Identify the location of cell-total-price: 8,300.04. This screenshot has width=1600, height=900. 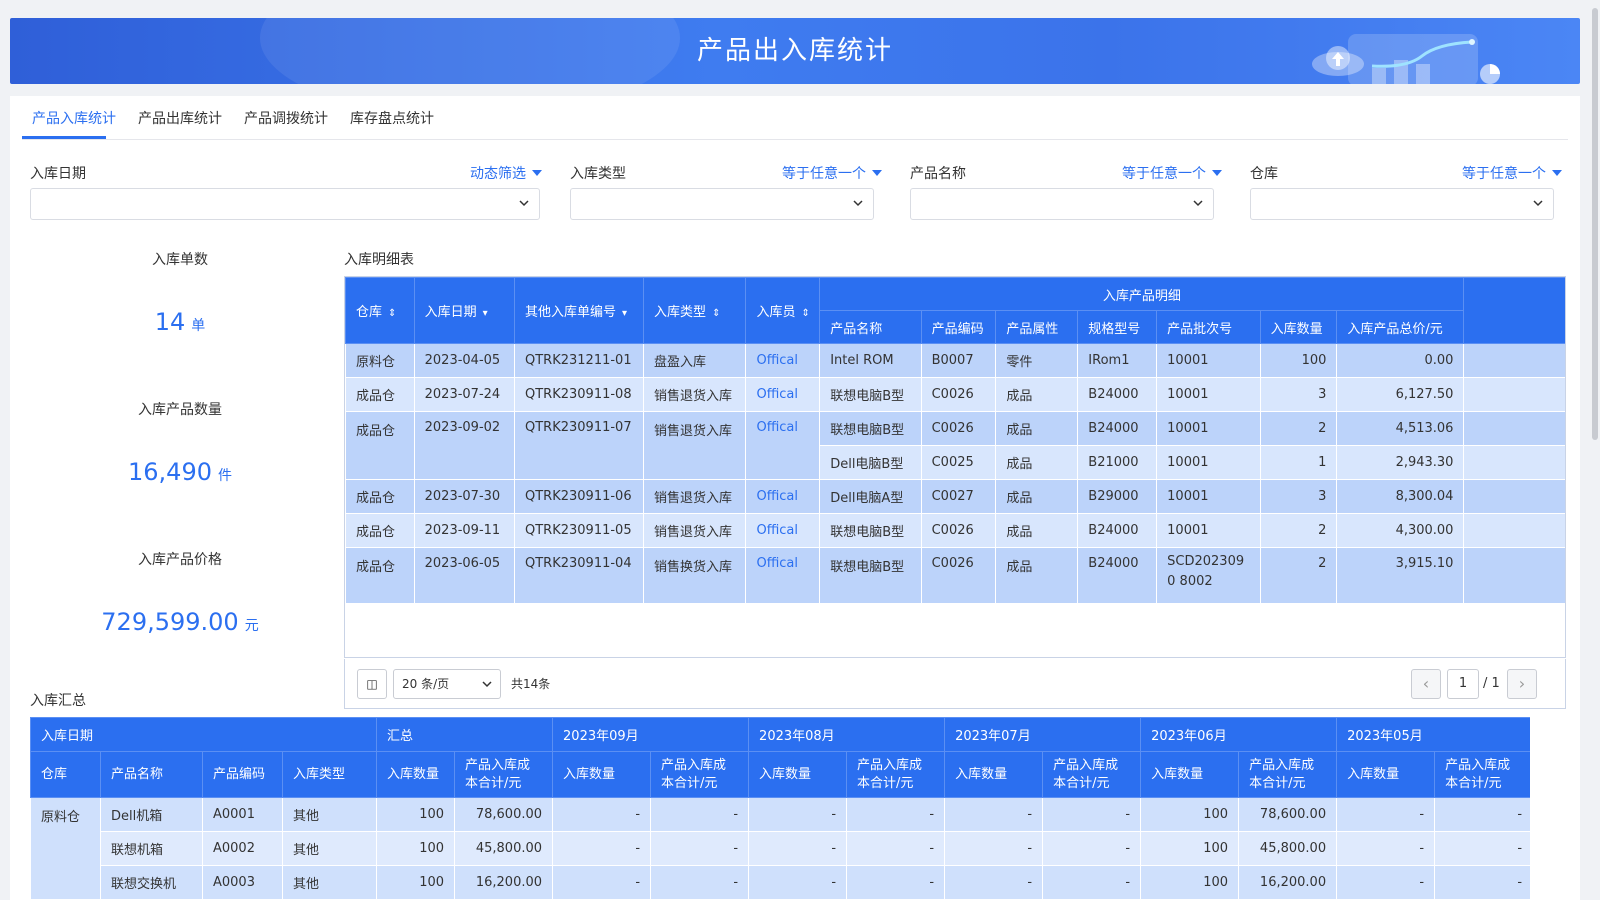
(1400, 496).